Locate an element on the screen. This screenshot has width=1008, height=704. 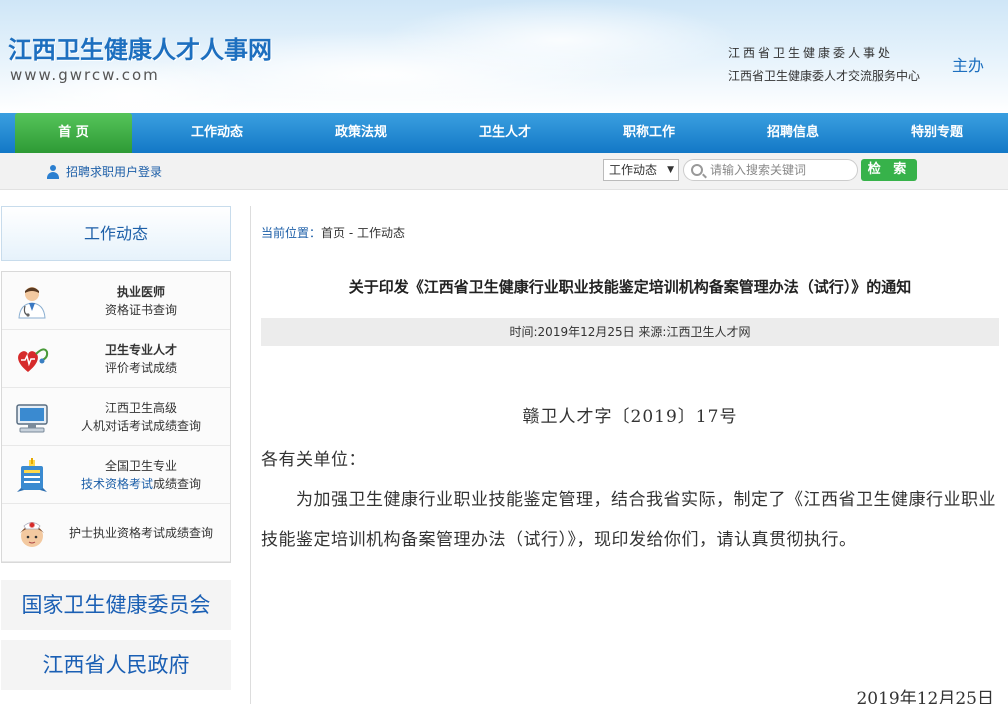
user-login-label: 招聘求职用户登录 is located at coordinates (114, 172).